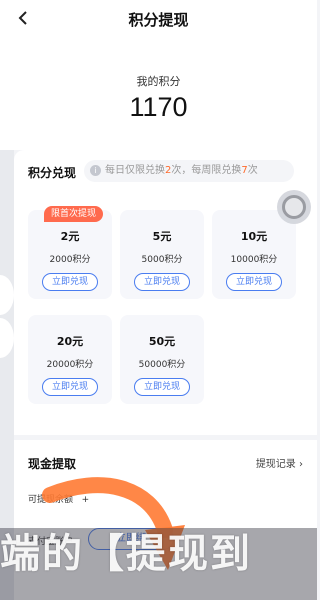 The height and width of the screenshot is (600, 320). What do you see at coordinates (162, 260) in the screenshot?
I see `exchange-cost: 5000积分` at bounding box center [162, 260].